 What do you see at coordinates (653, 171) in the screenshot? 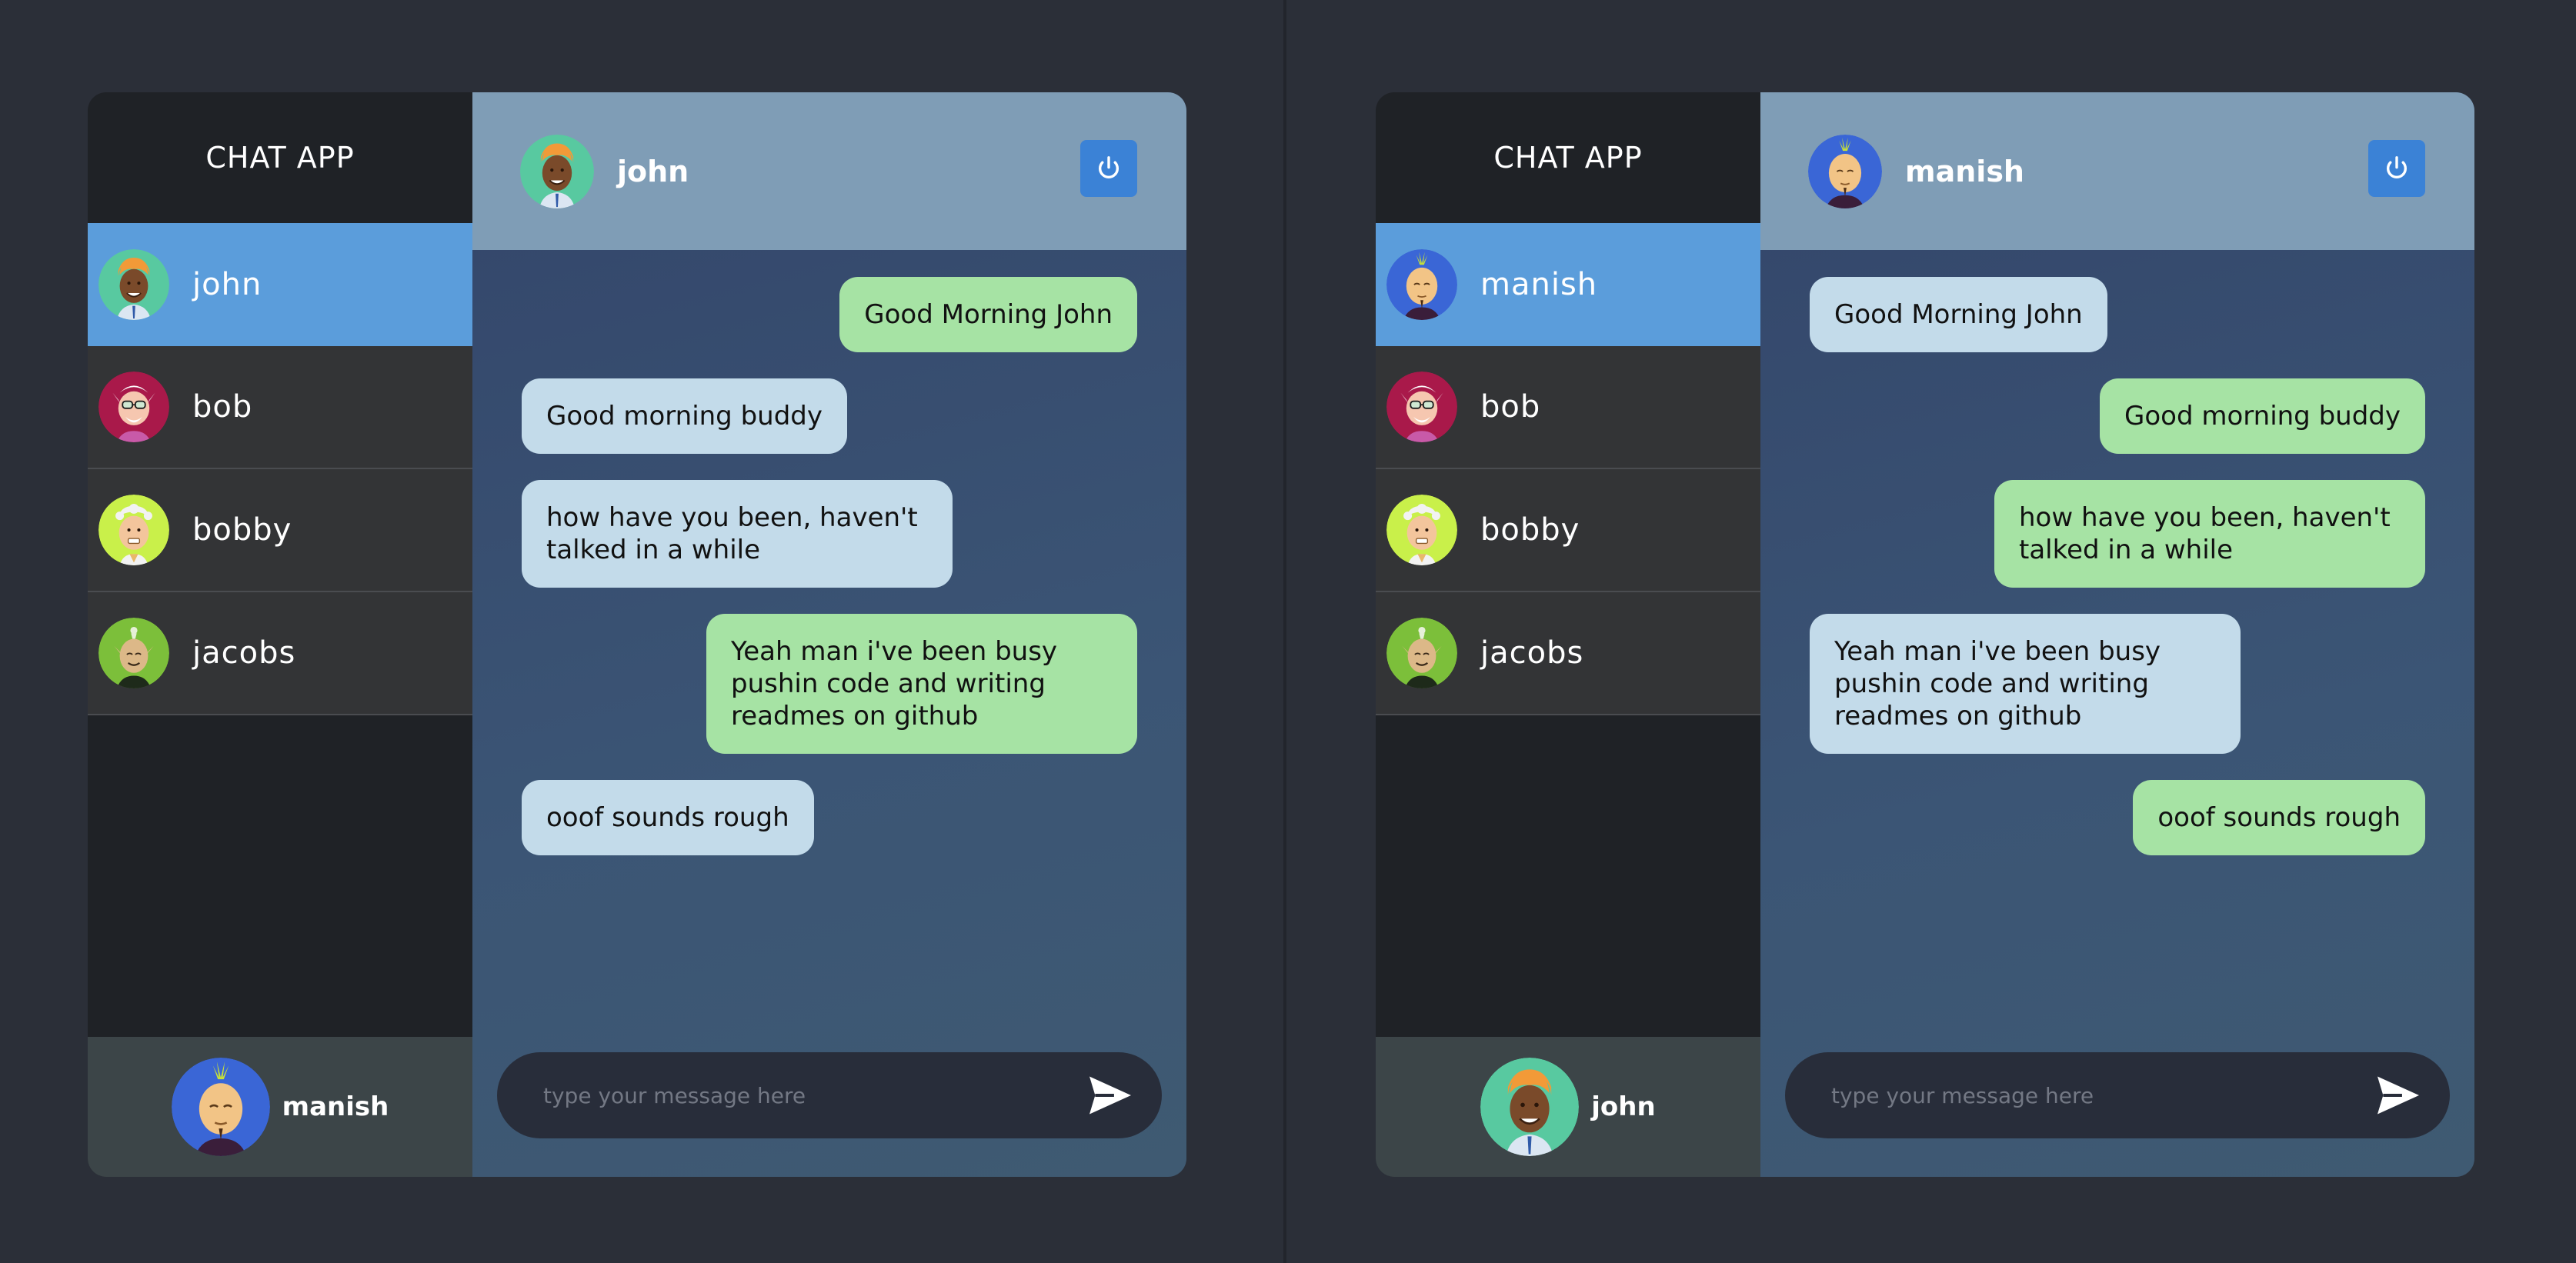
I see `chat-partner-name: john` at bounding box center [653, 171].